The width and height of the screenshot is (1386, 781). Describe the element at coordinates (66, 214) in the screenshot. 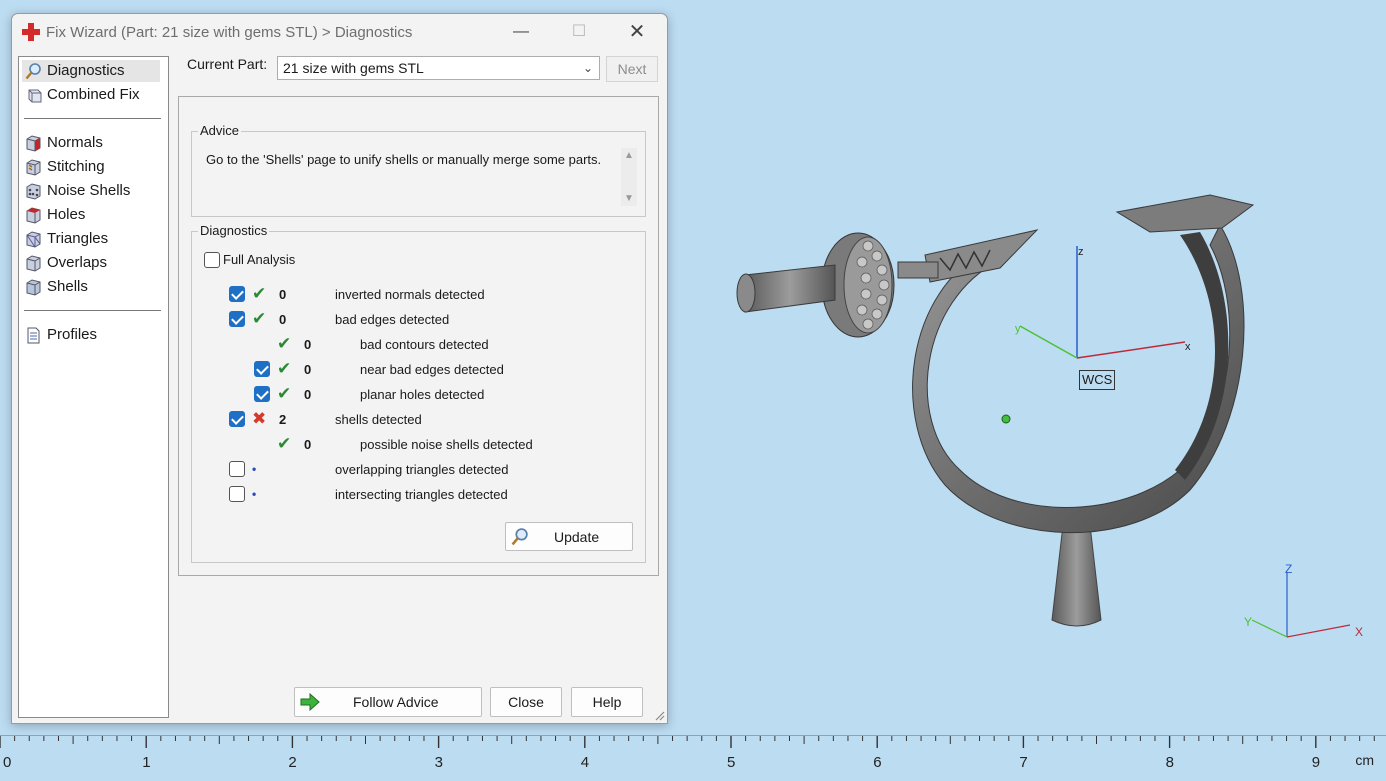

I see `sidebar-item-label: Holes` at that location.